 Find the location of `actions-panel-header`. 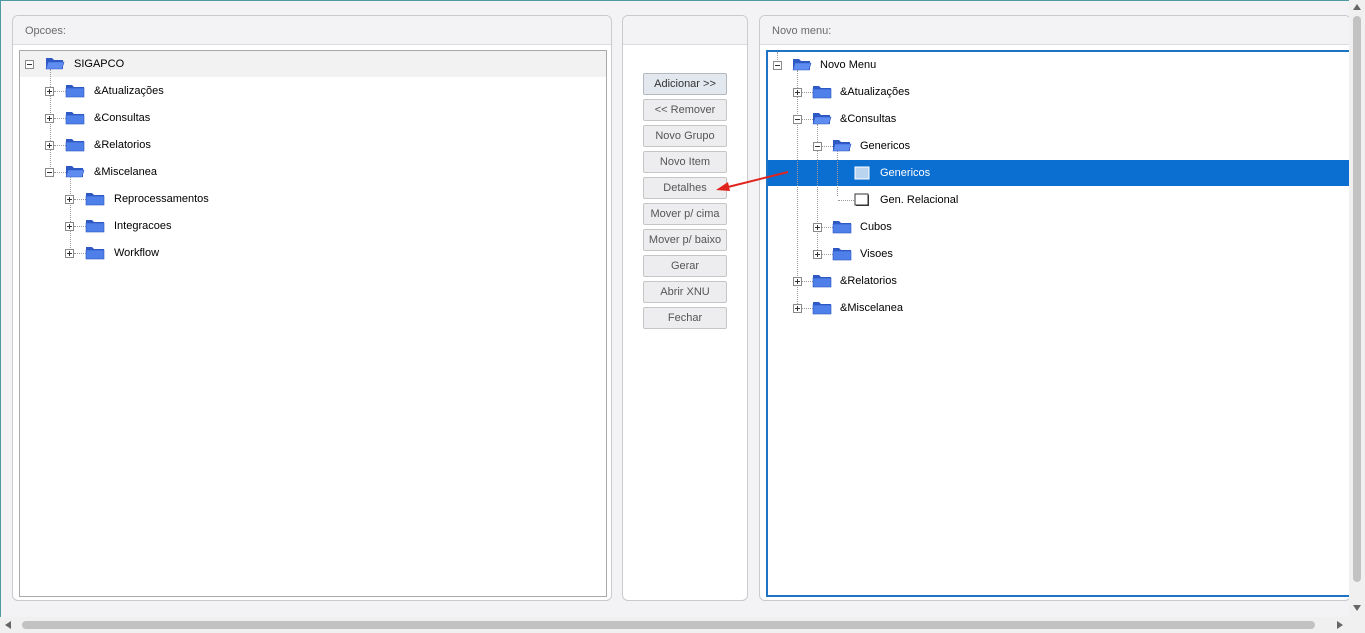

actions-panel-header is located at coordinates (685, 30).